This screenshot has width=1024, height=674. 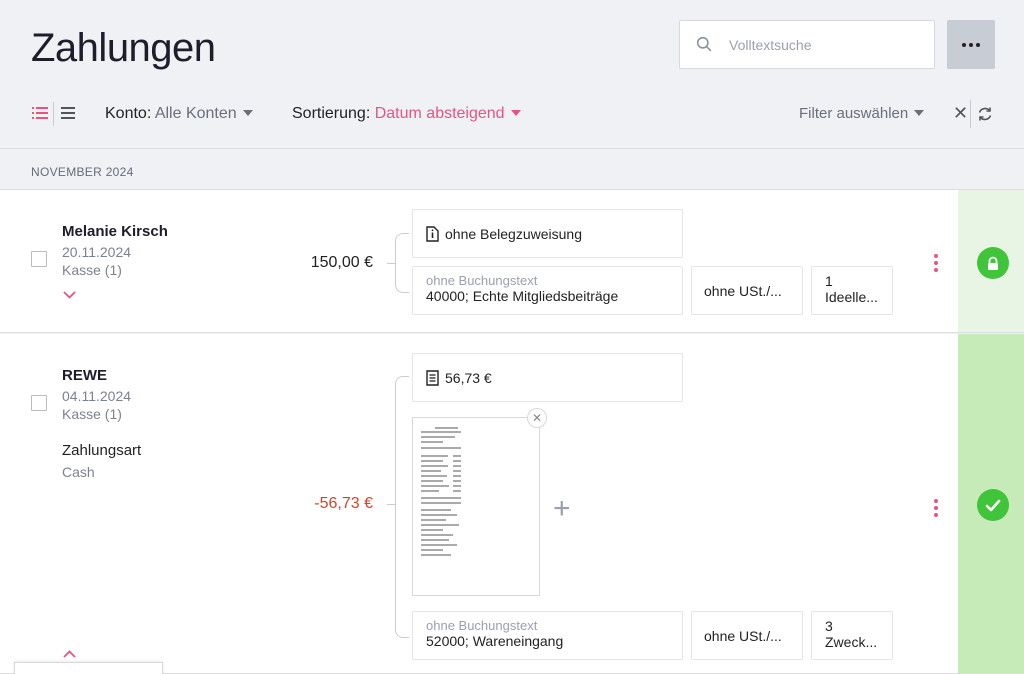 I want to click on payee-name: Melanie Kirsch, so click(x=115, y=231).